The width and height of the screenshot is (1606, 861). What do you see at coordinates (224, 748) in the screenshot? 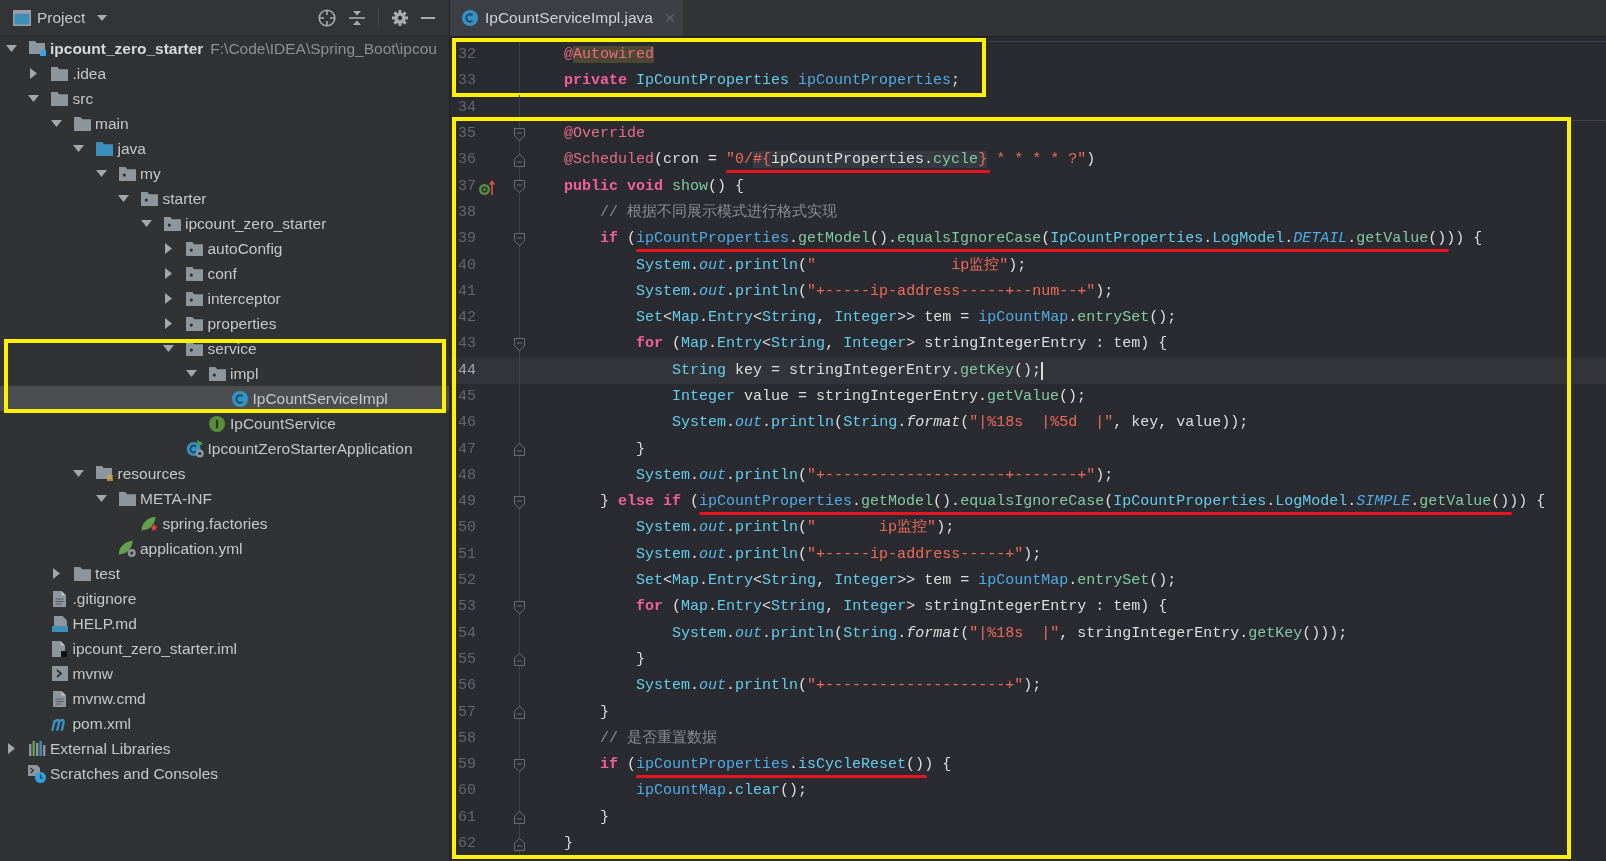
I see `tree-item: External Libraries` at bounding box center [224, 748].